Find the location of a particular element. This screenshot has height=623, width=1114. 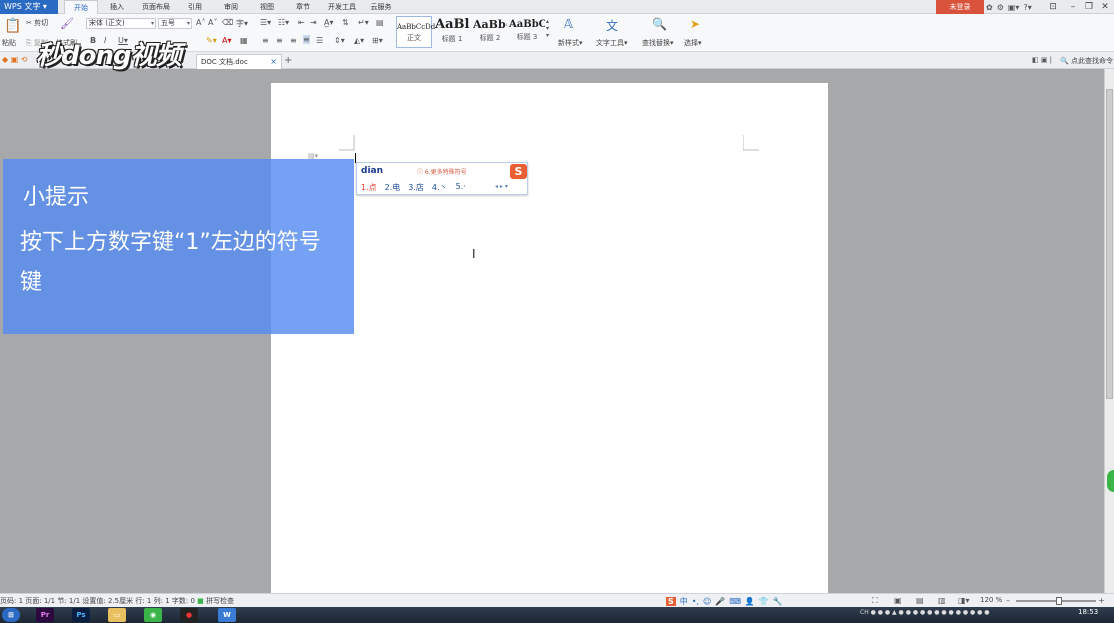

tab-page-layout: 页面布局 is located at coordinates (156, 7).